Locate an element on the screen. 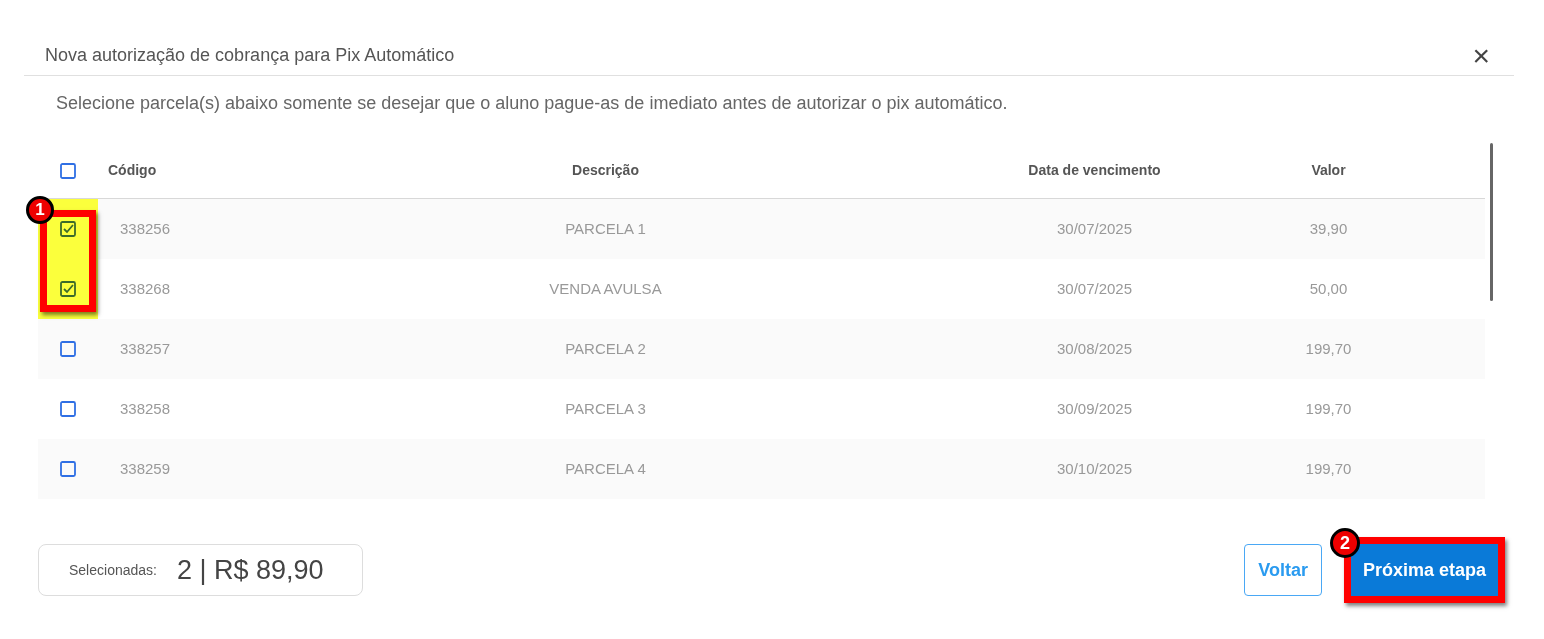 This screenshot has width=1544, height=639. table-cell-text: PARCELA 3 is located at coordinates (605, 408).